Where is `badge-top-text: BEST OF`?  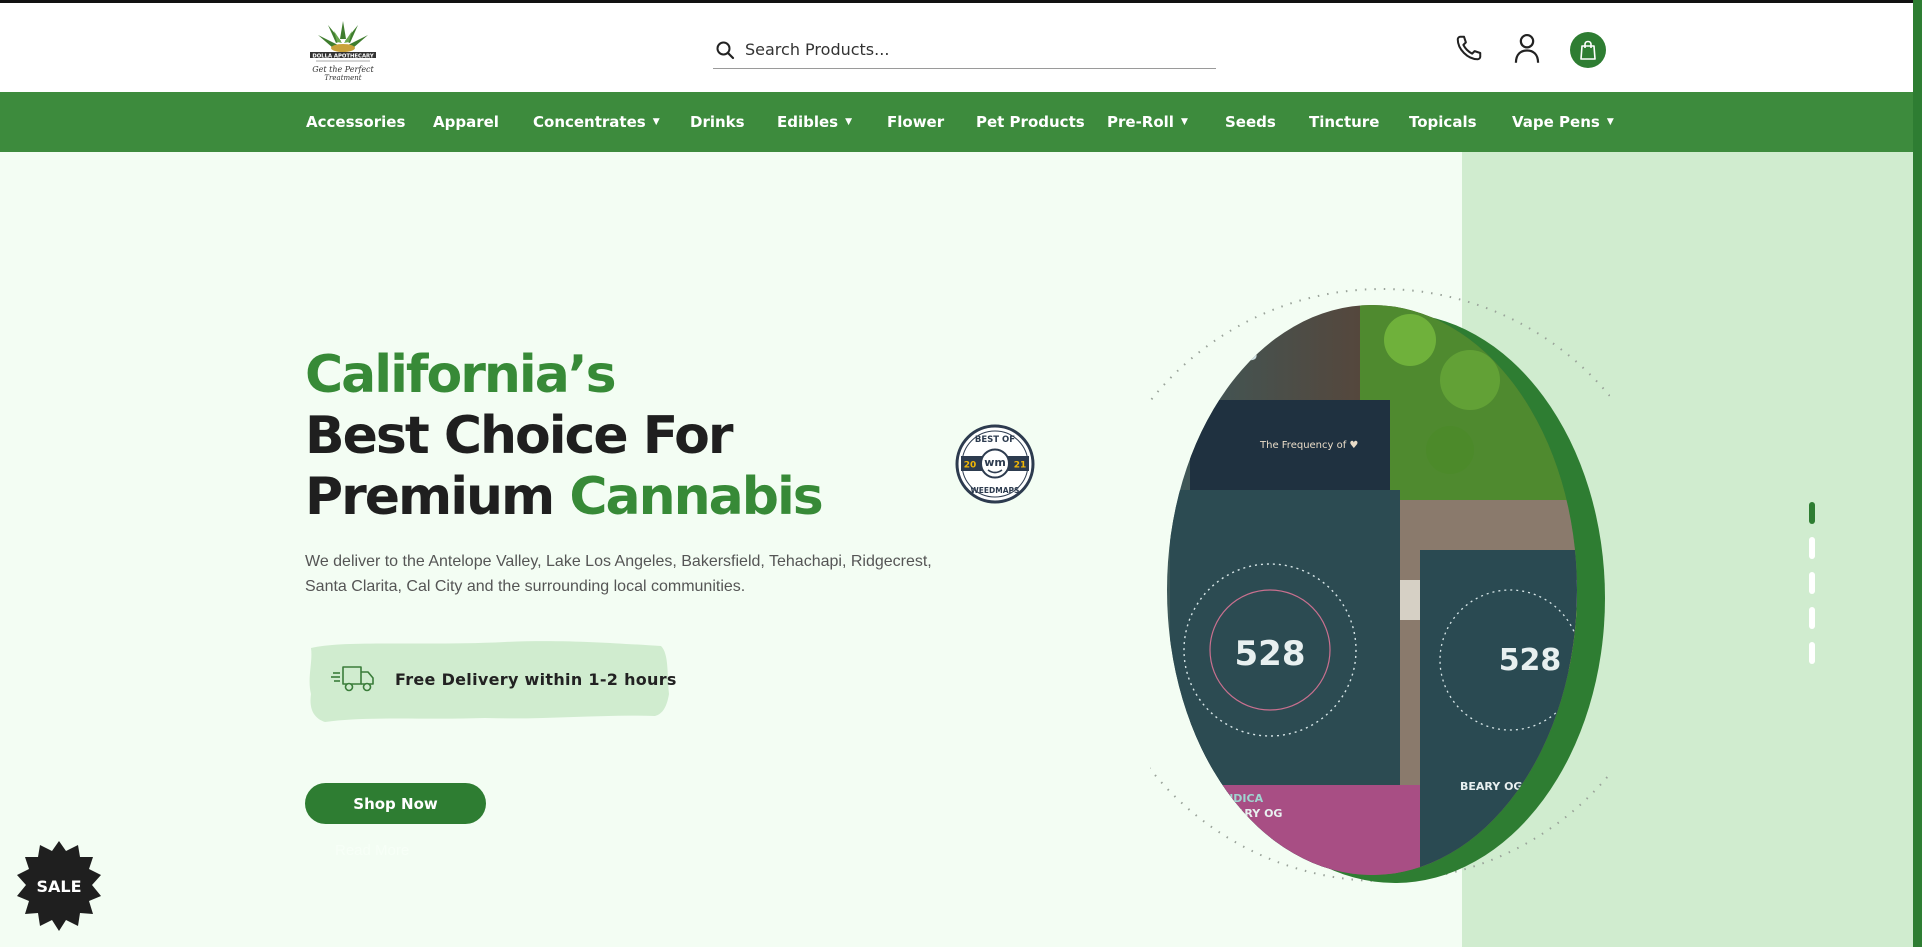 badge-top-text: BEST OF is located at coordinates (995, 440).